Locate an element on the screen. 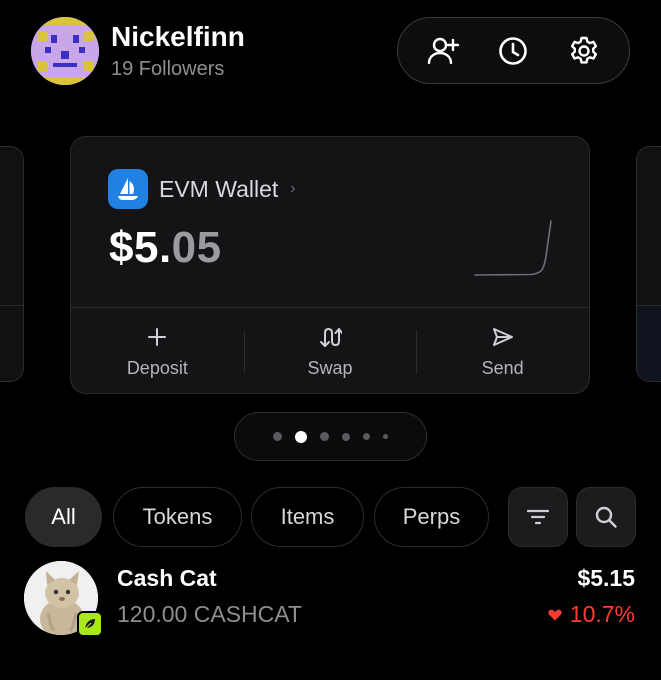 Image resolution: width=661 pixels, height=680 pixels. filter-chip-all: All is located at coordinates (63, 517).